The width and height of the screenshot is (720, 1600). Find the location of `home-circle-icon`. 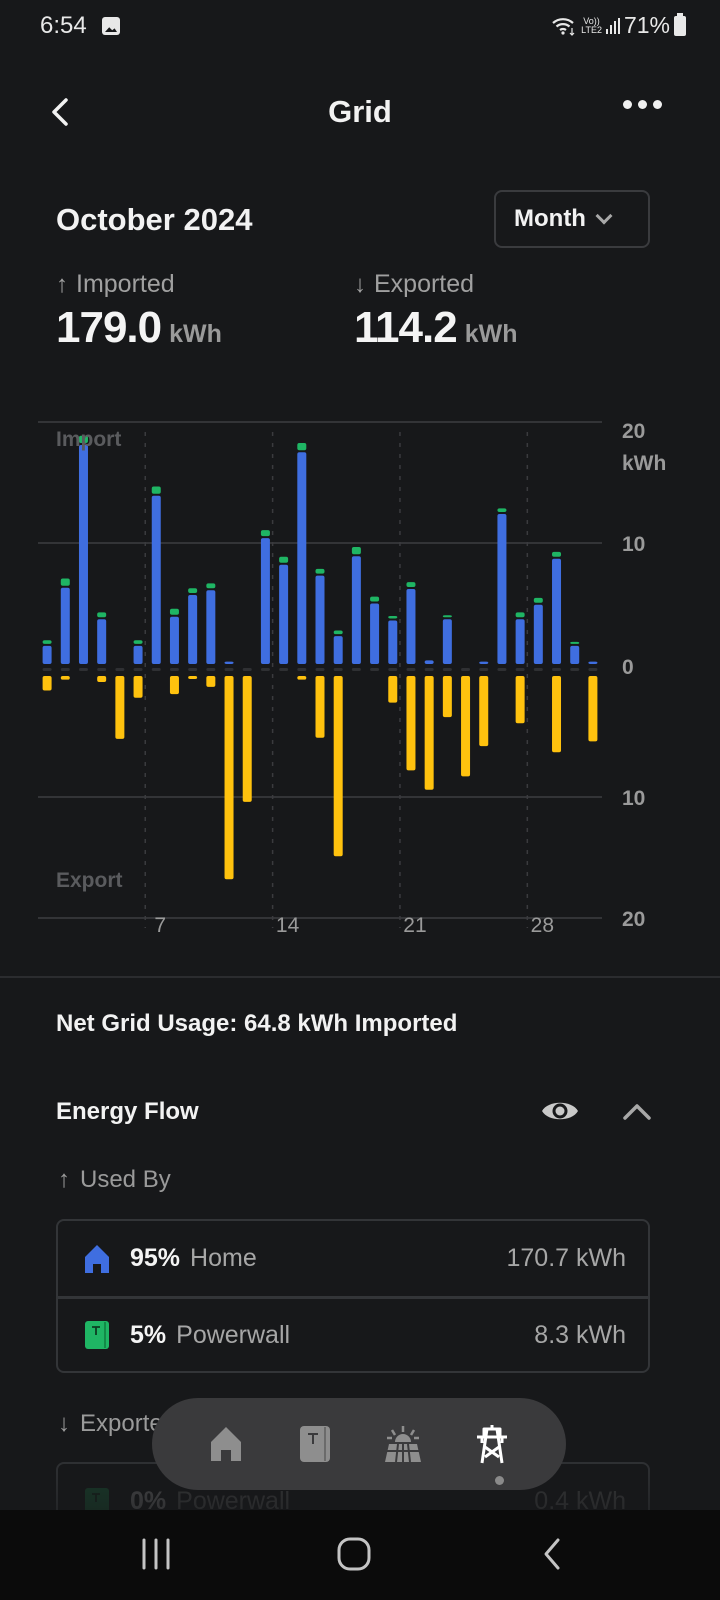

home-circle-icon is located at coordinates (354, 1554).